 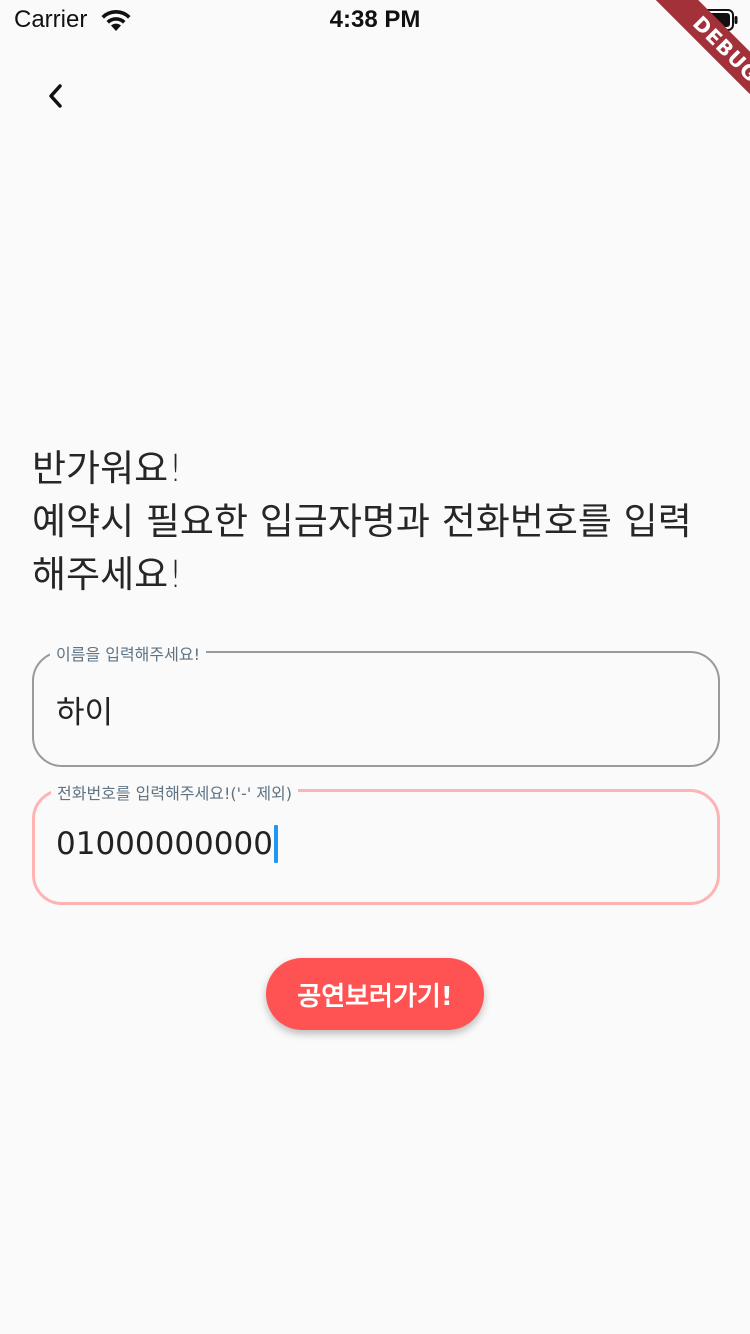 What do you see at coordinates (175, 792) in the screenshot?
I see `phone-field-label: 전화번호를 입력해주세요!('-' 제외)` at bounding box center [175, 792].